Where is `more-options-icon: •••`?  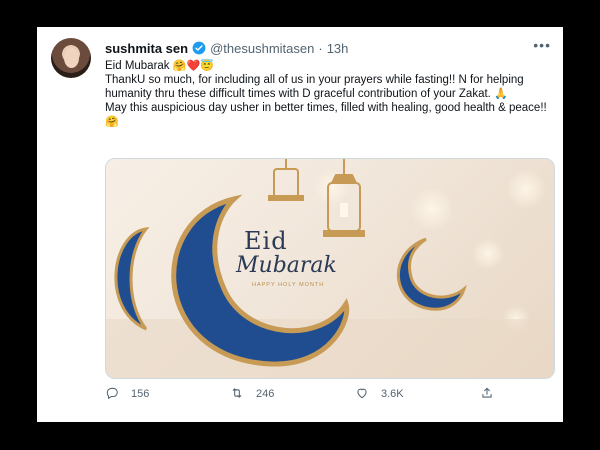 more-options-icon: ••• is located at coordinates (542, 45).